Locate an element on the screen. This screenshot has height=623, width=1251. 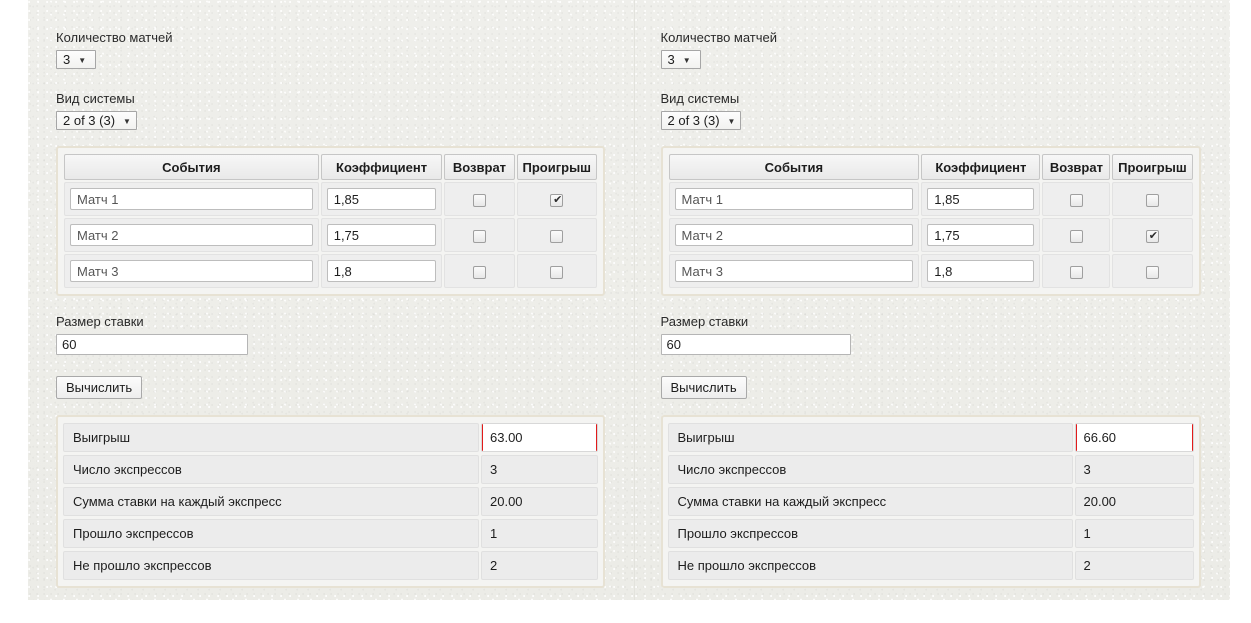
chevron-down-icon: ▼ is located at coordinates (686, 60).